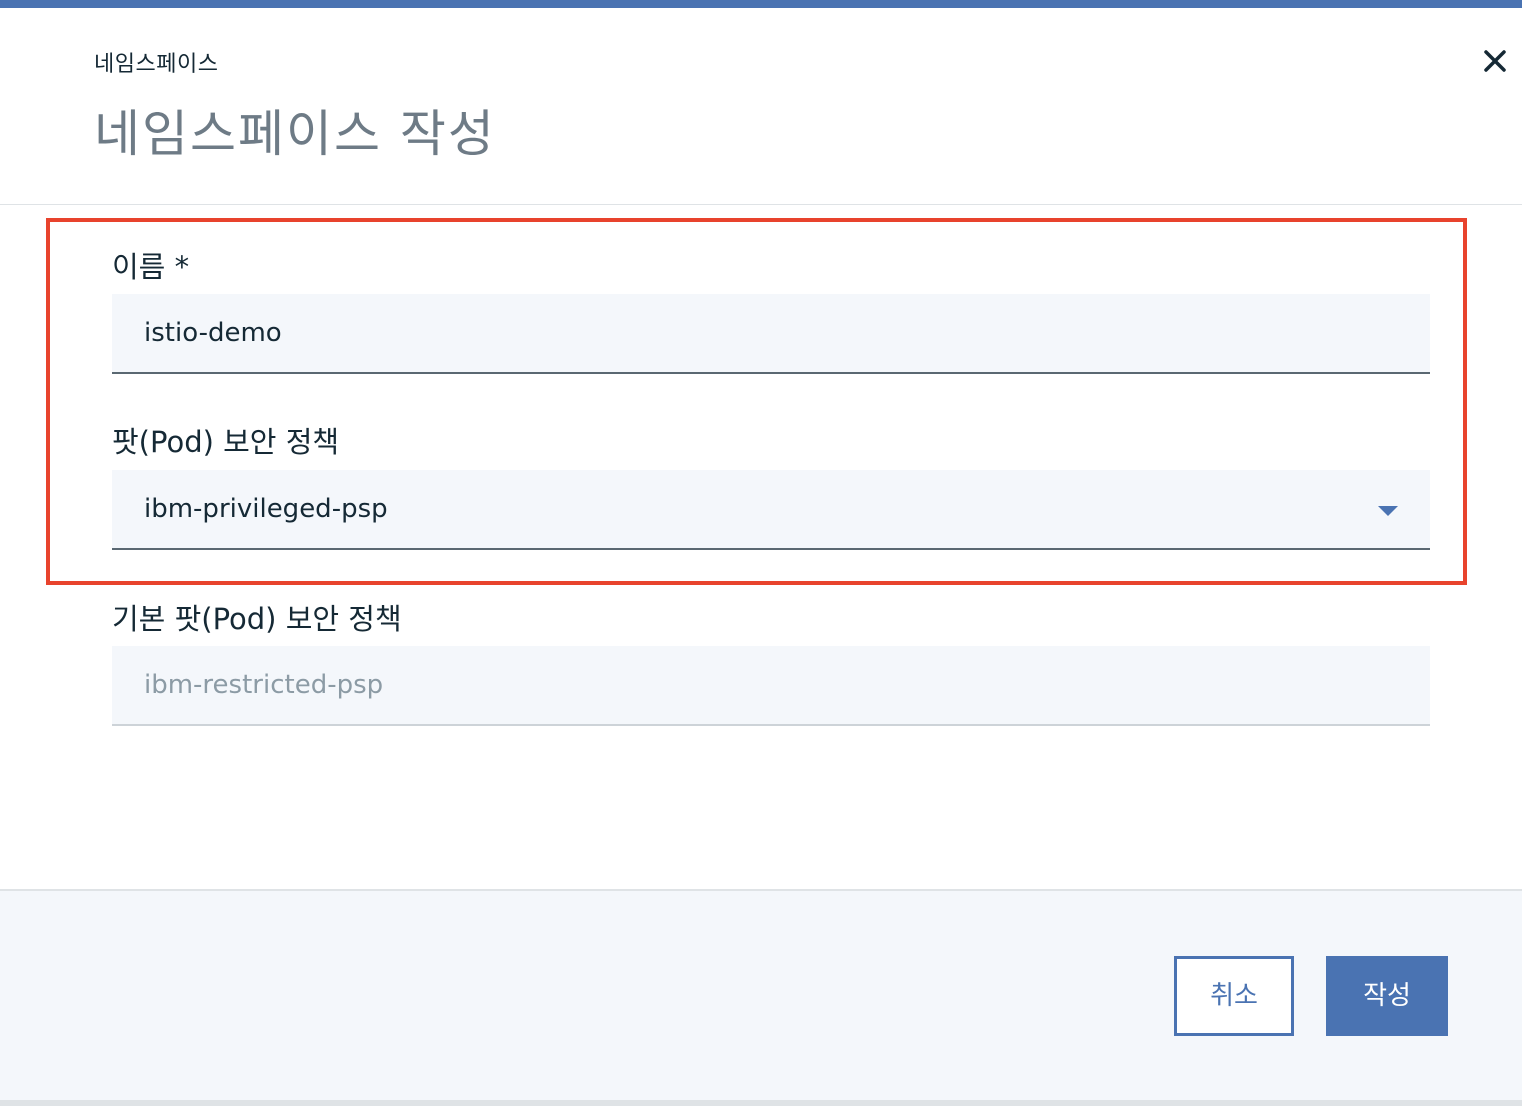  What do you see at coordinates (1388, 511) in the screenshot?
I see `chevron-down-icon` at bounding box center [1388, 511].